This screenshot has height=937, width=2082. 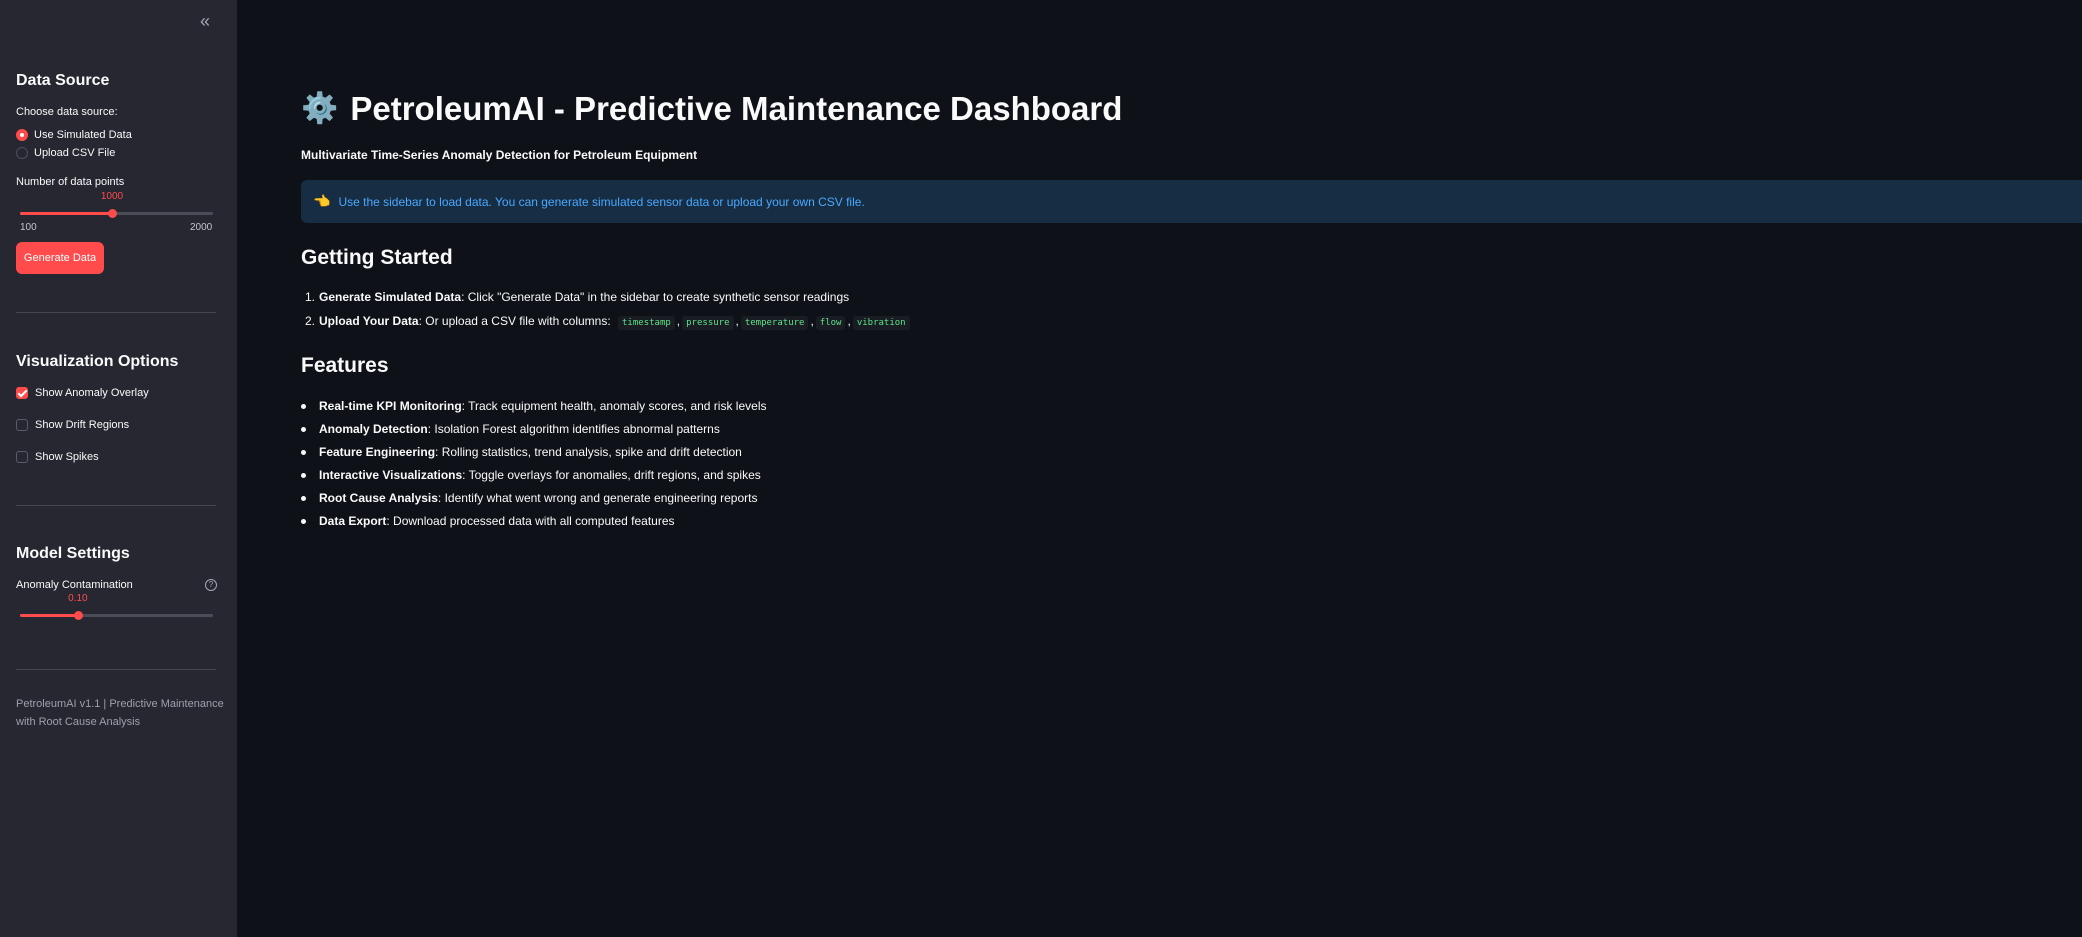 I want to click on generate-data-button: Generate Data, so click(x=60, y=258).